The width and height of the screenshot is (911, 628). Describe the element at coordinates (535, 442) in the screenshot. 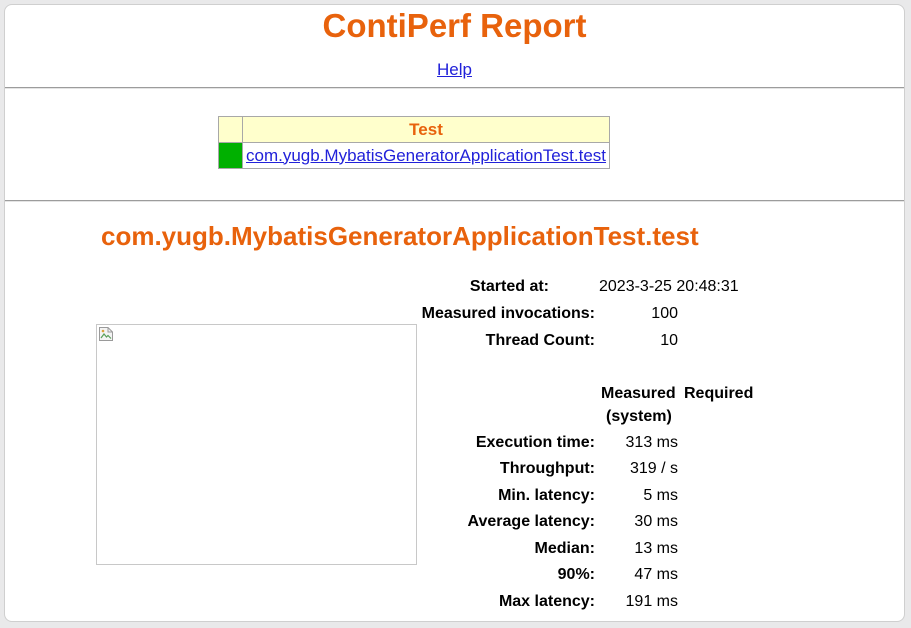

I see `execution-time-label: Execution time:` at that location.